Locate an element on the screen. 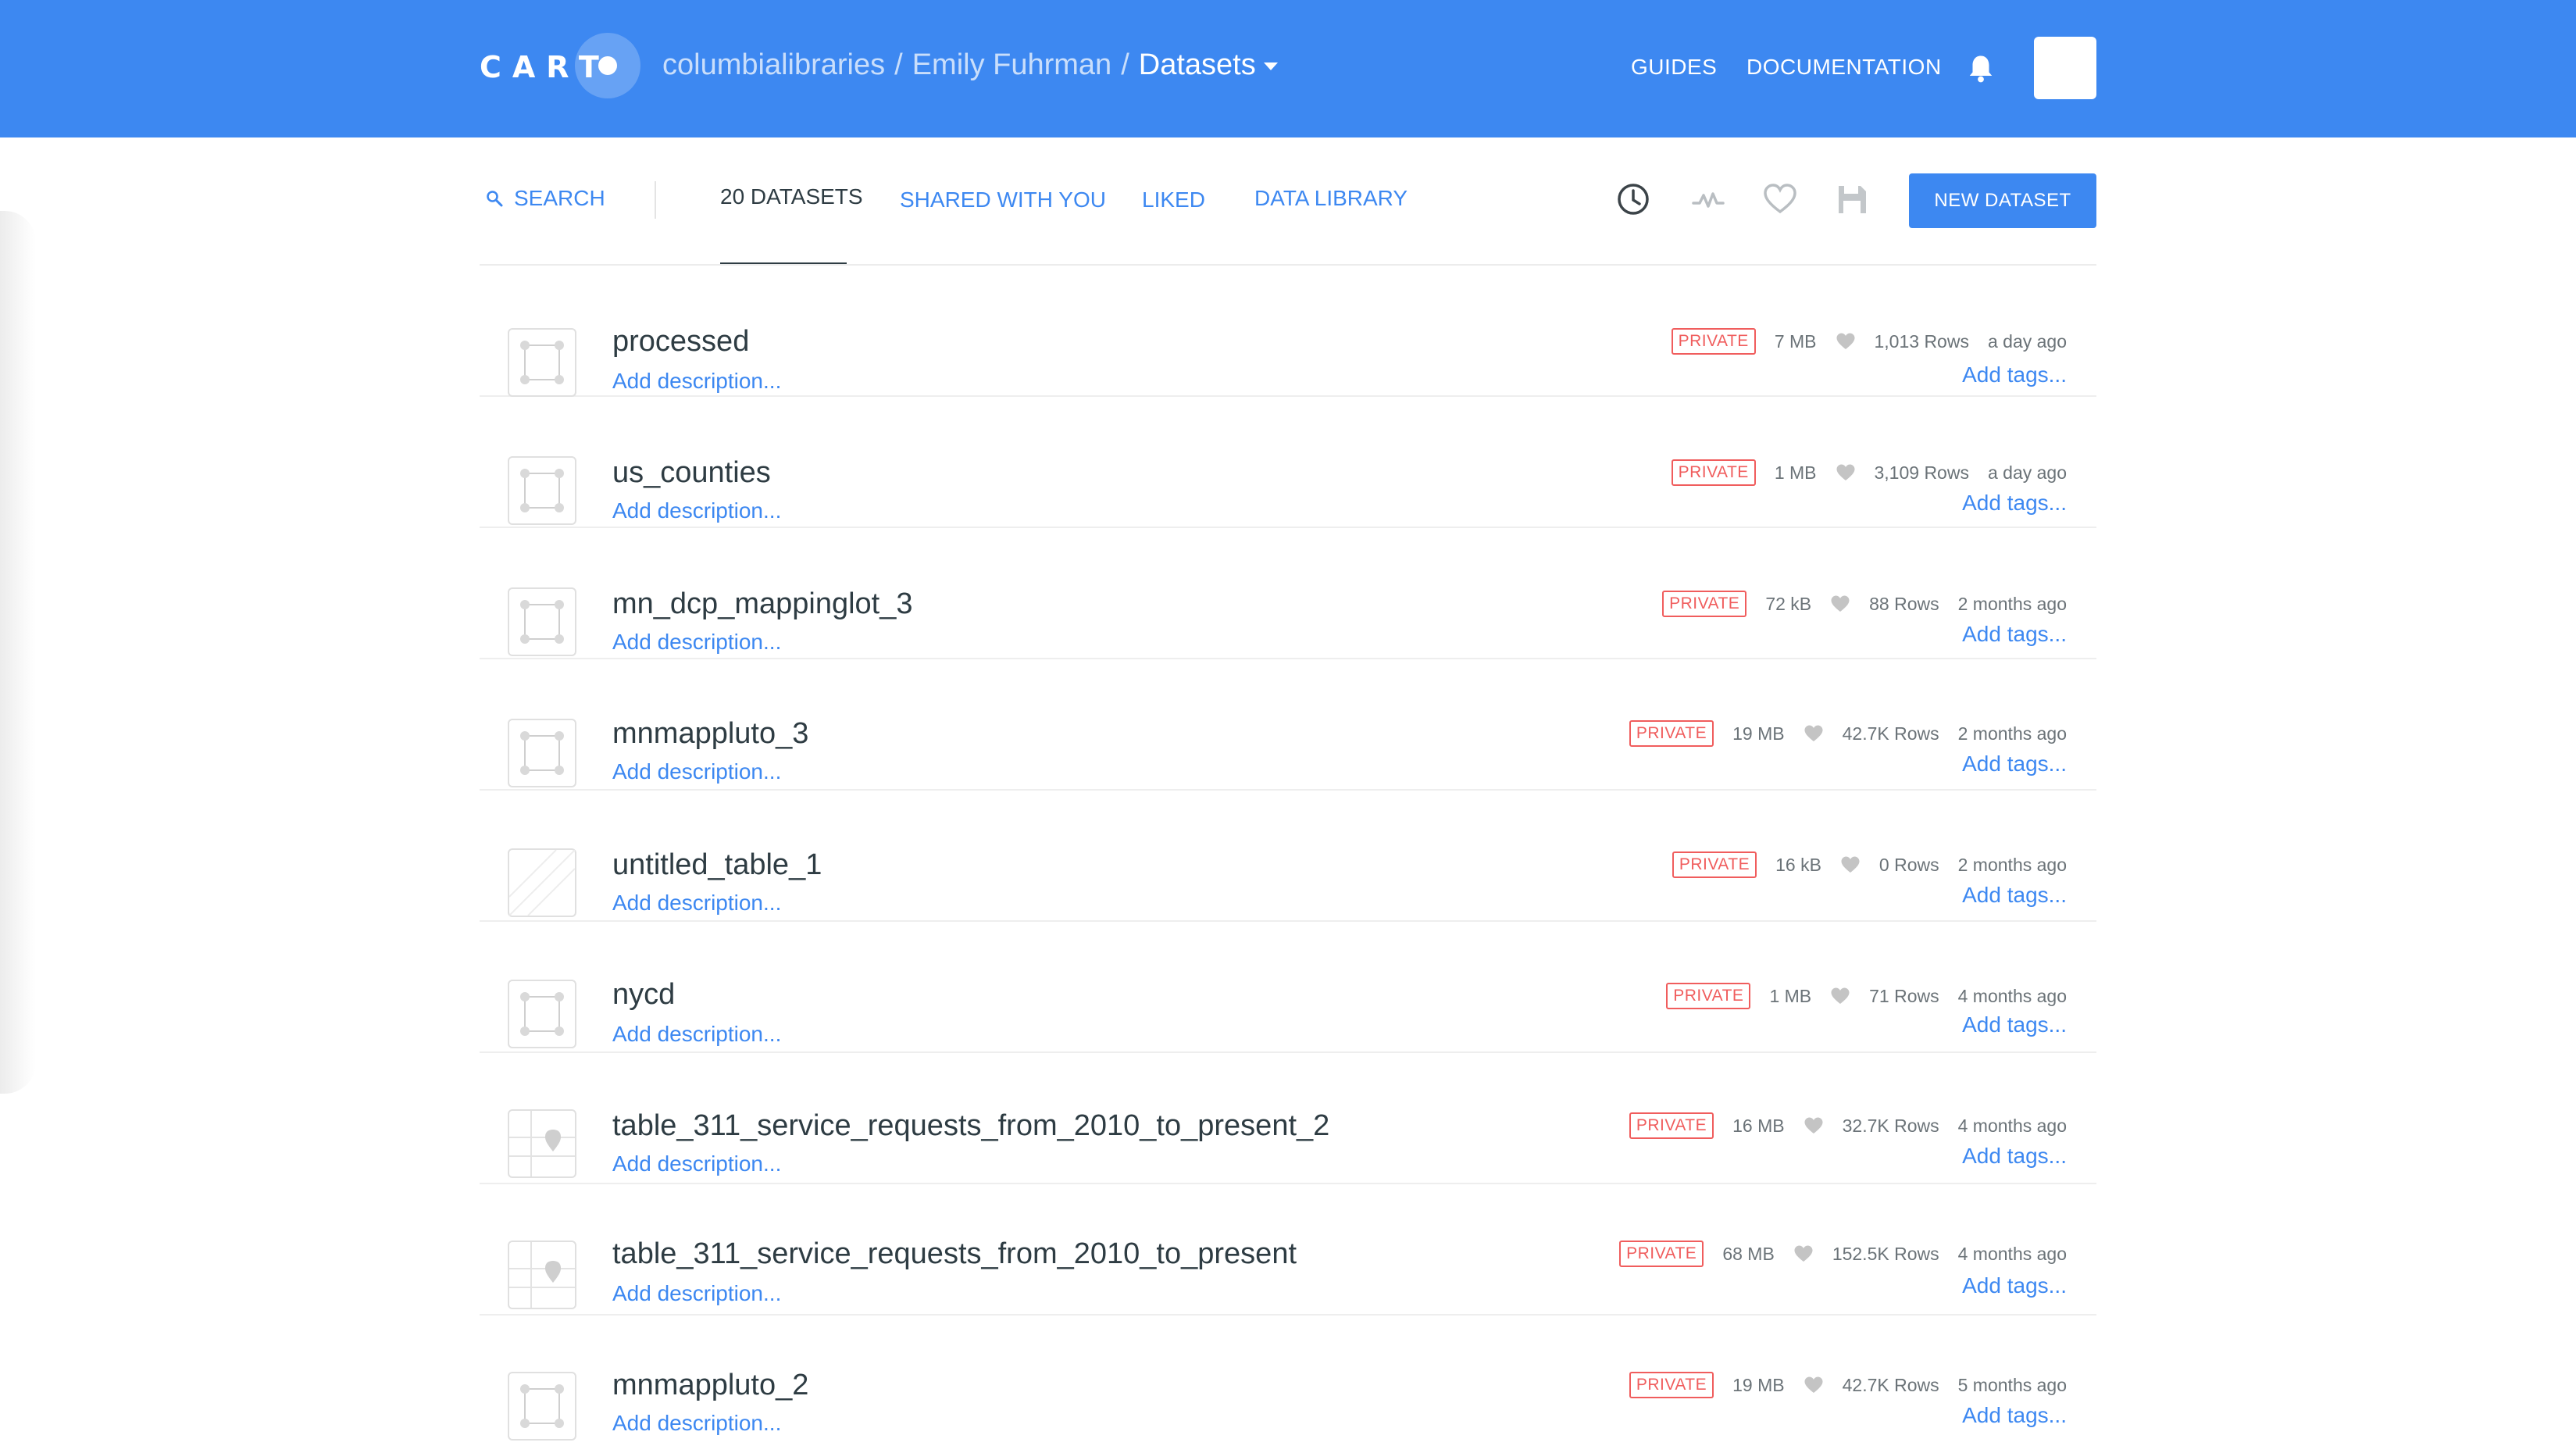  point-thumbnail-icon is located at coordinates (542, 1143).